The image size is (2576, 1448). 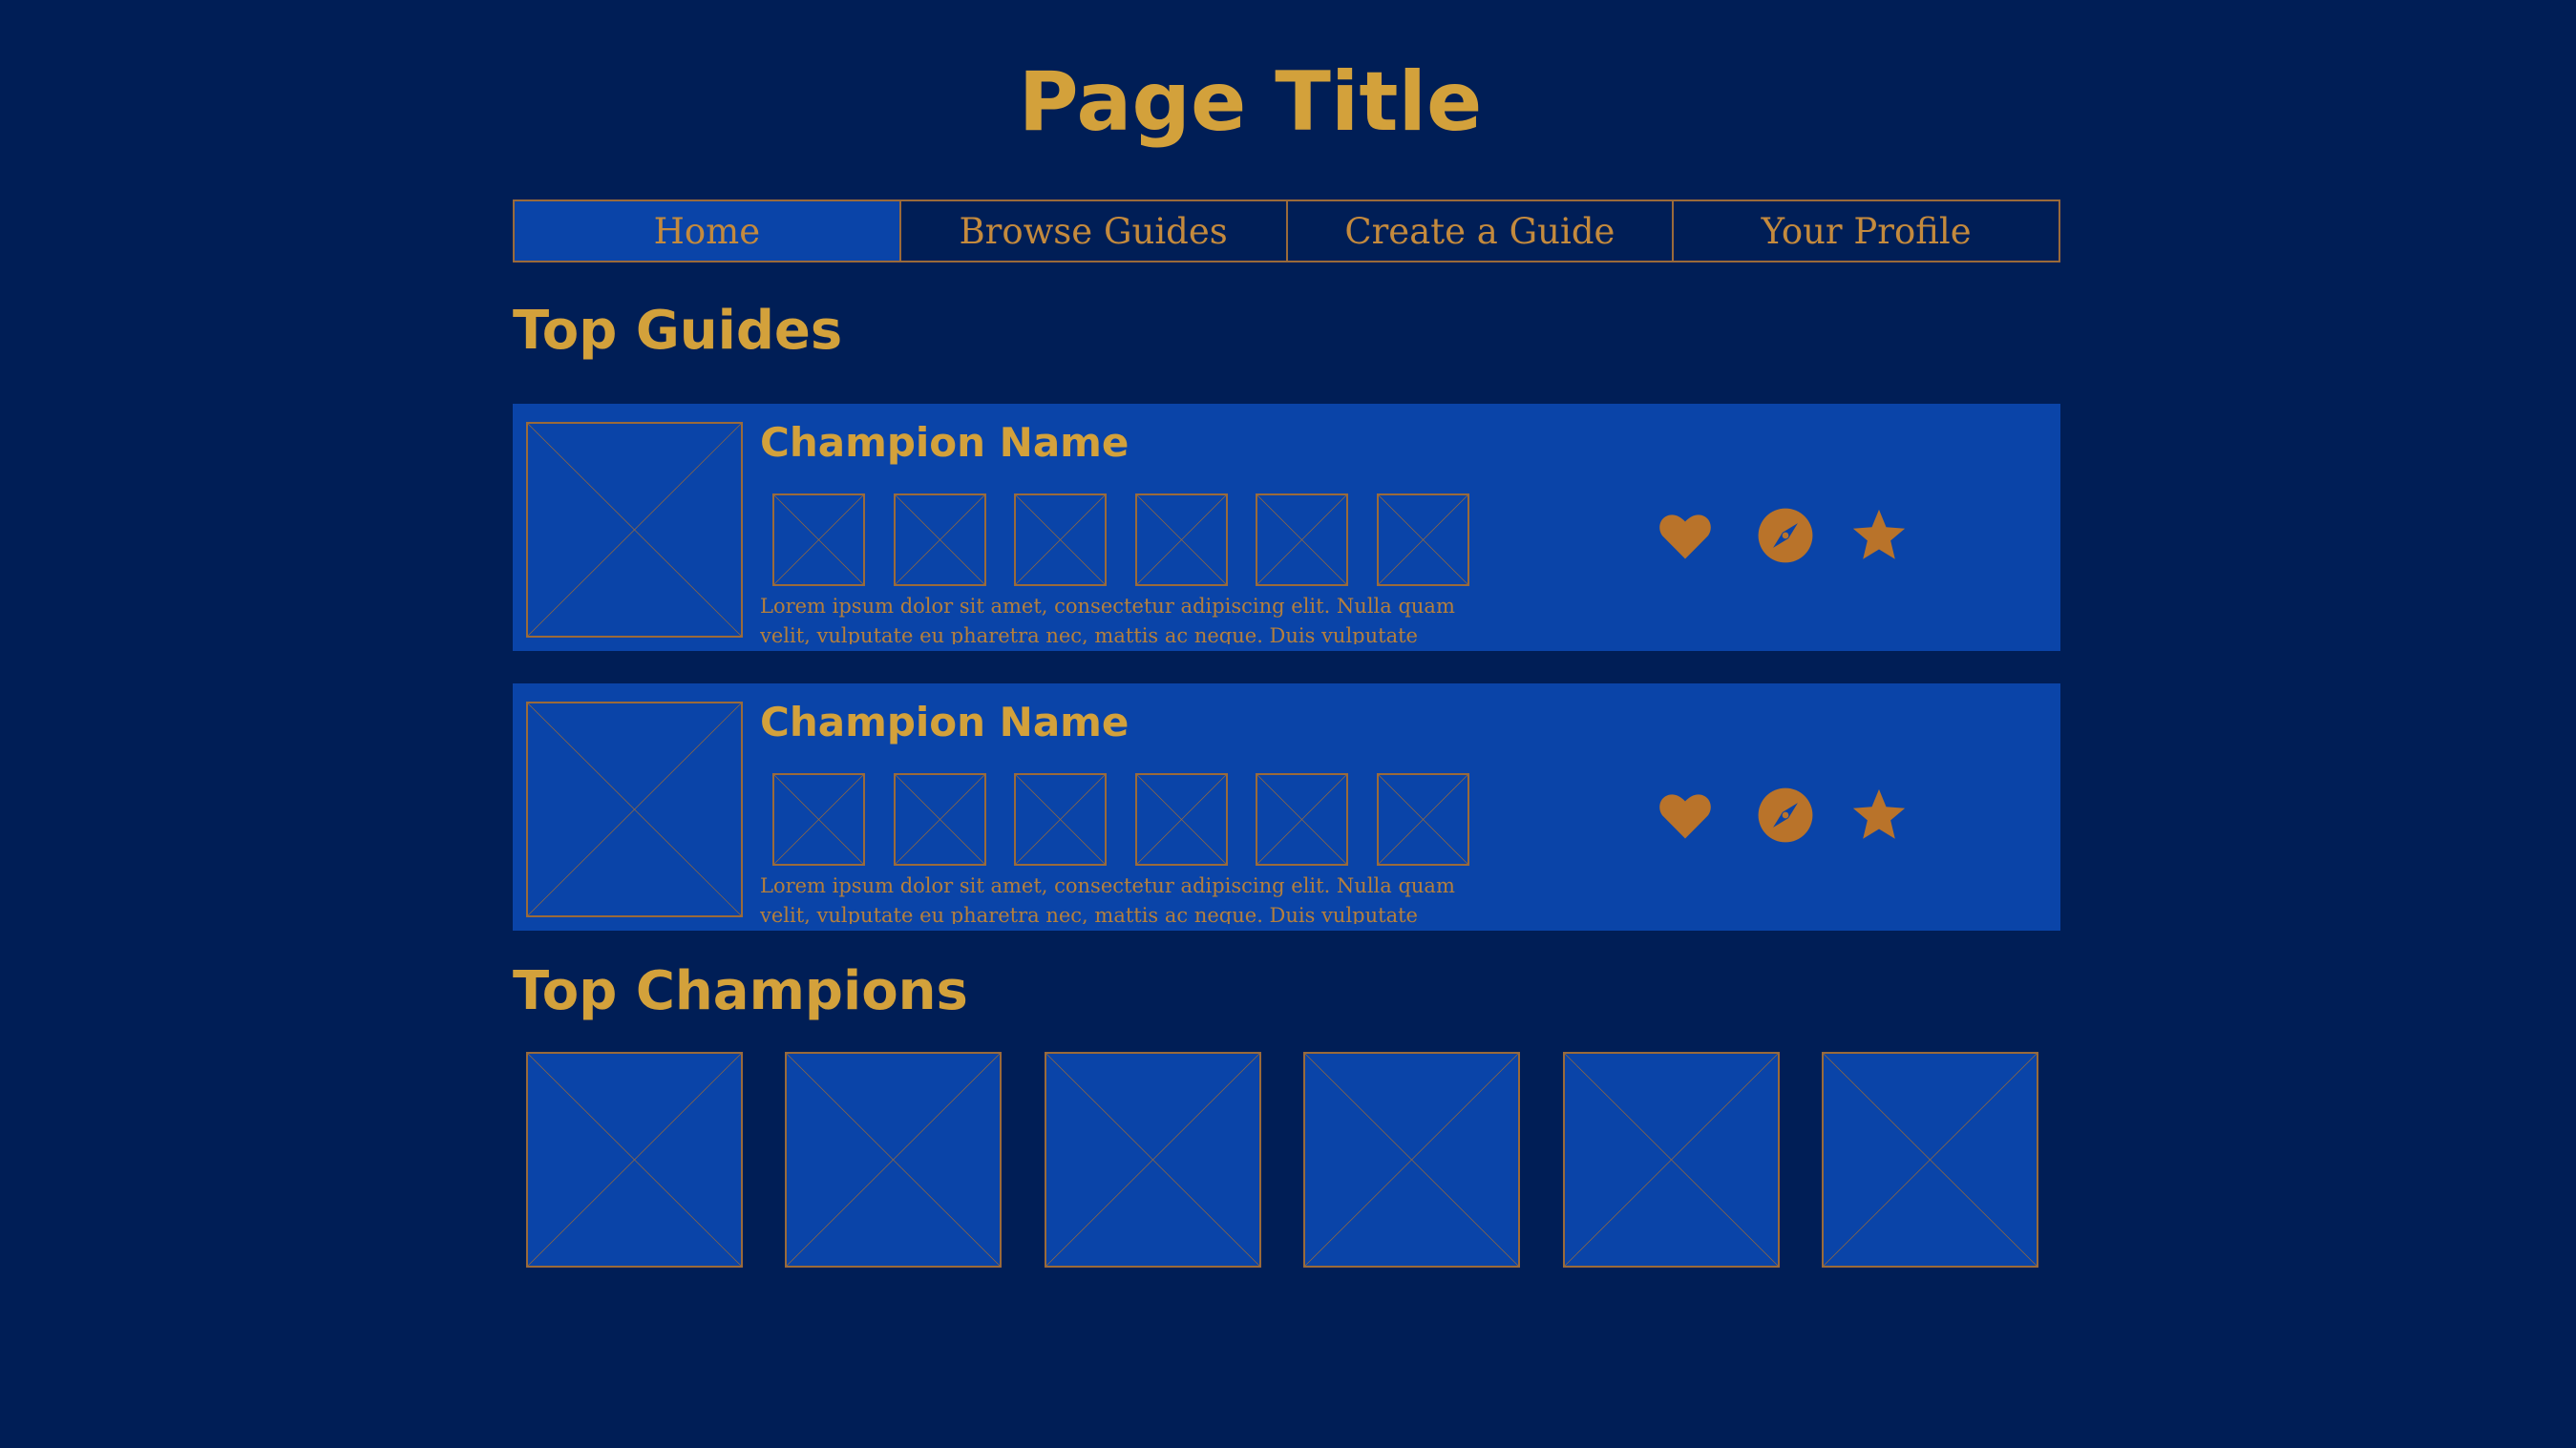 I want to click on page-title: Page Title, so click(x=1250, y=102).